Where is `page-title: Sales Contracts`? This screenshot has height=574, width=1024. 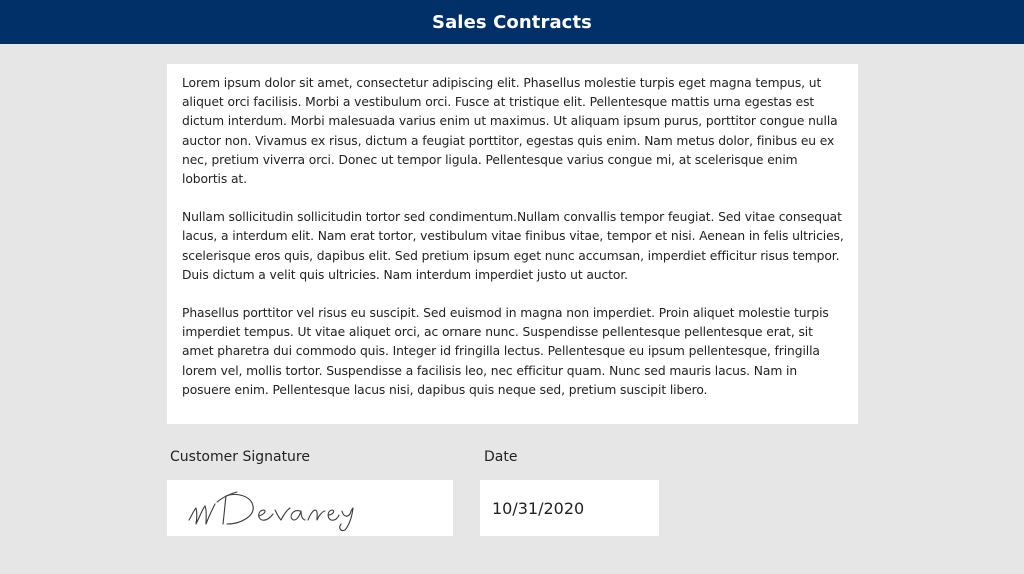
page-title: Sales Contracts is located at coordinates (512, 22).